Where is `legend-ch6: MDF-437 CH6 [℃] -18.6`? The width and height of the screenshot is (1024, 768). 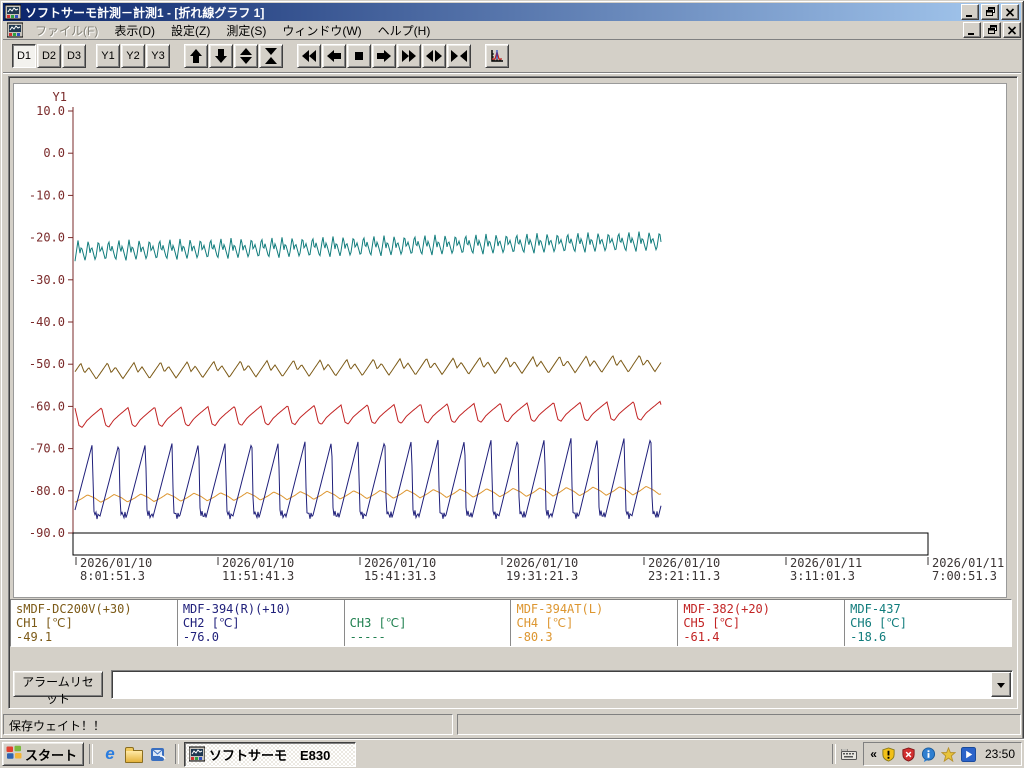 legend-ch6: MDF-437 CH6 [℃] -18.6 is located at coordinates (928, 623).